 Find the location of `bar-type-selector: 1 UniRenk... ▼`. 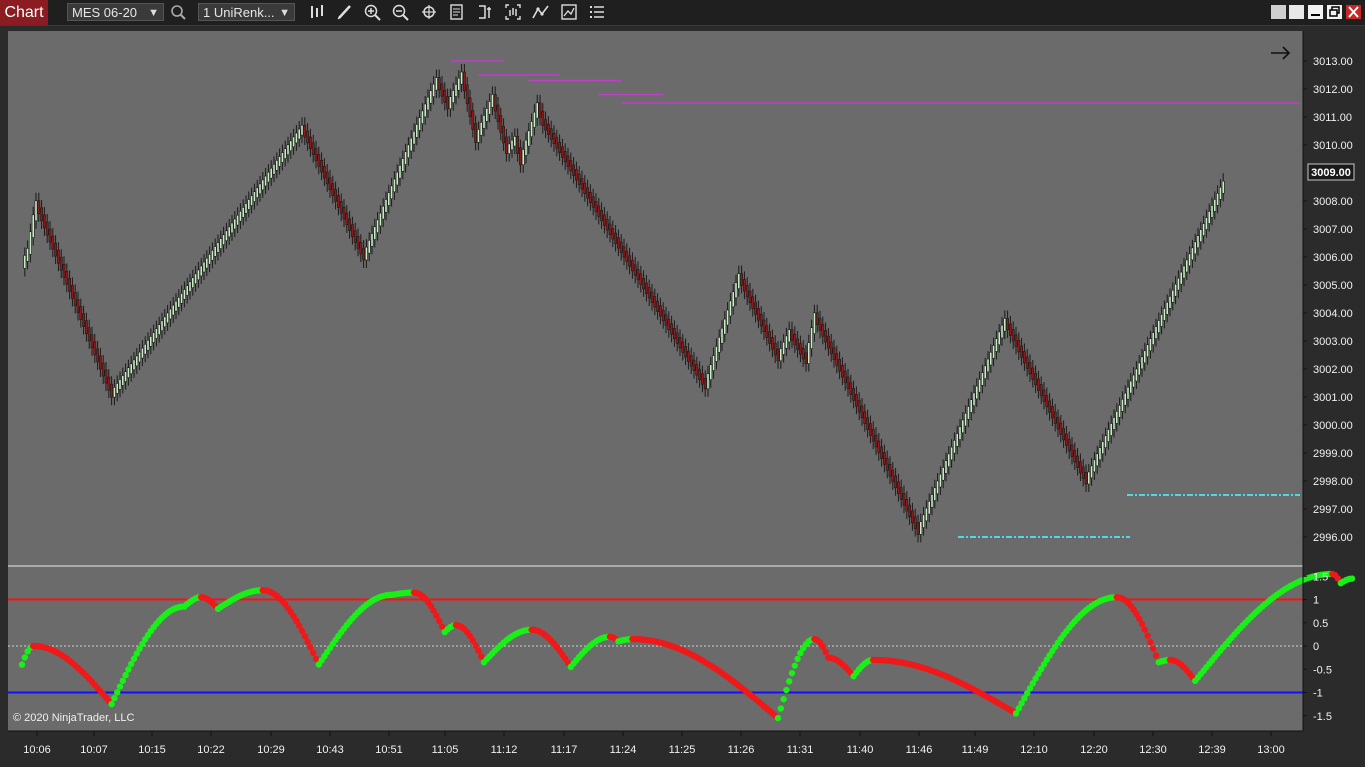

bar-type-selector: 1 UniRenk... ▼ is located at coordinates (246, 12).